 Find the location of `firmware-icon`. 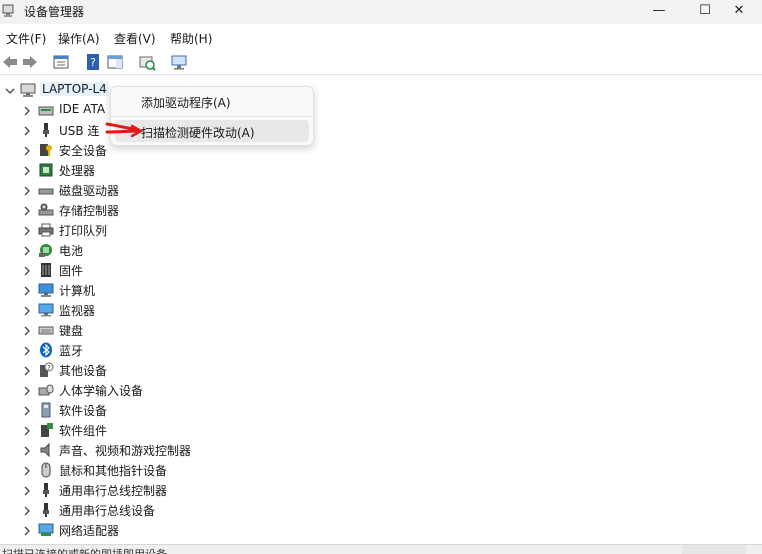

firmware-icon is located at coordinates (46, 270).